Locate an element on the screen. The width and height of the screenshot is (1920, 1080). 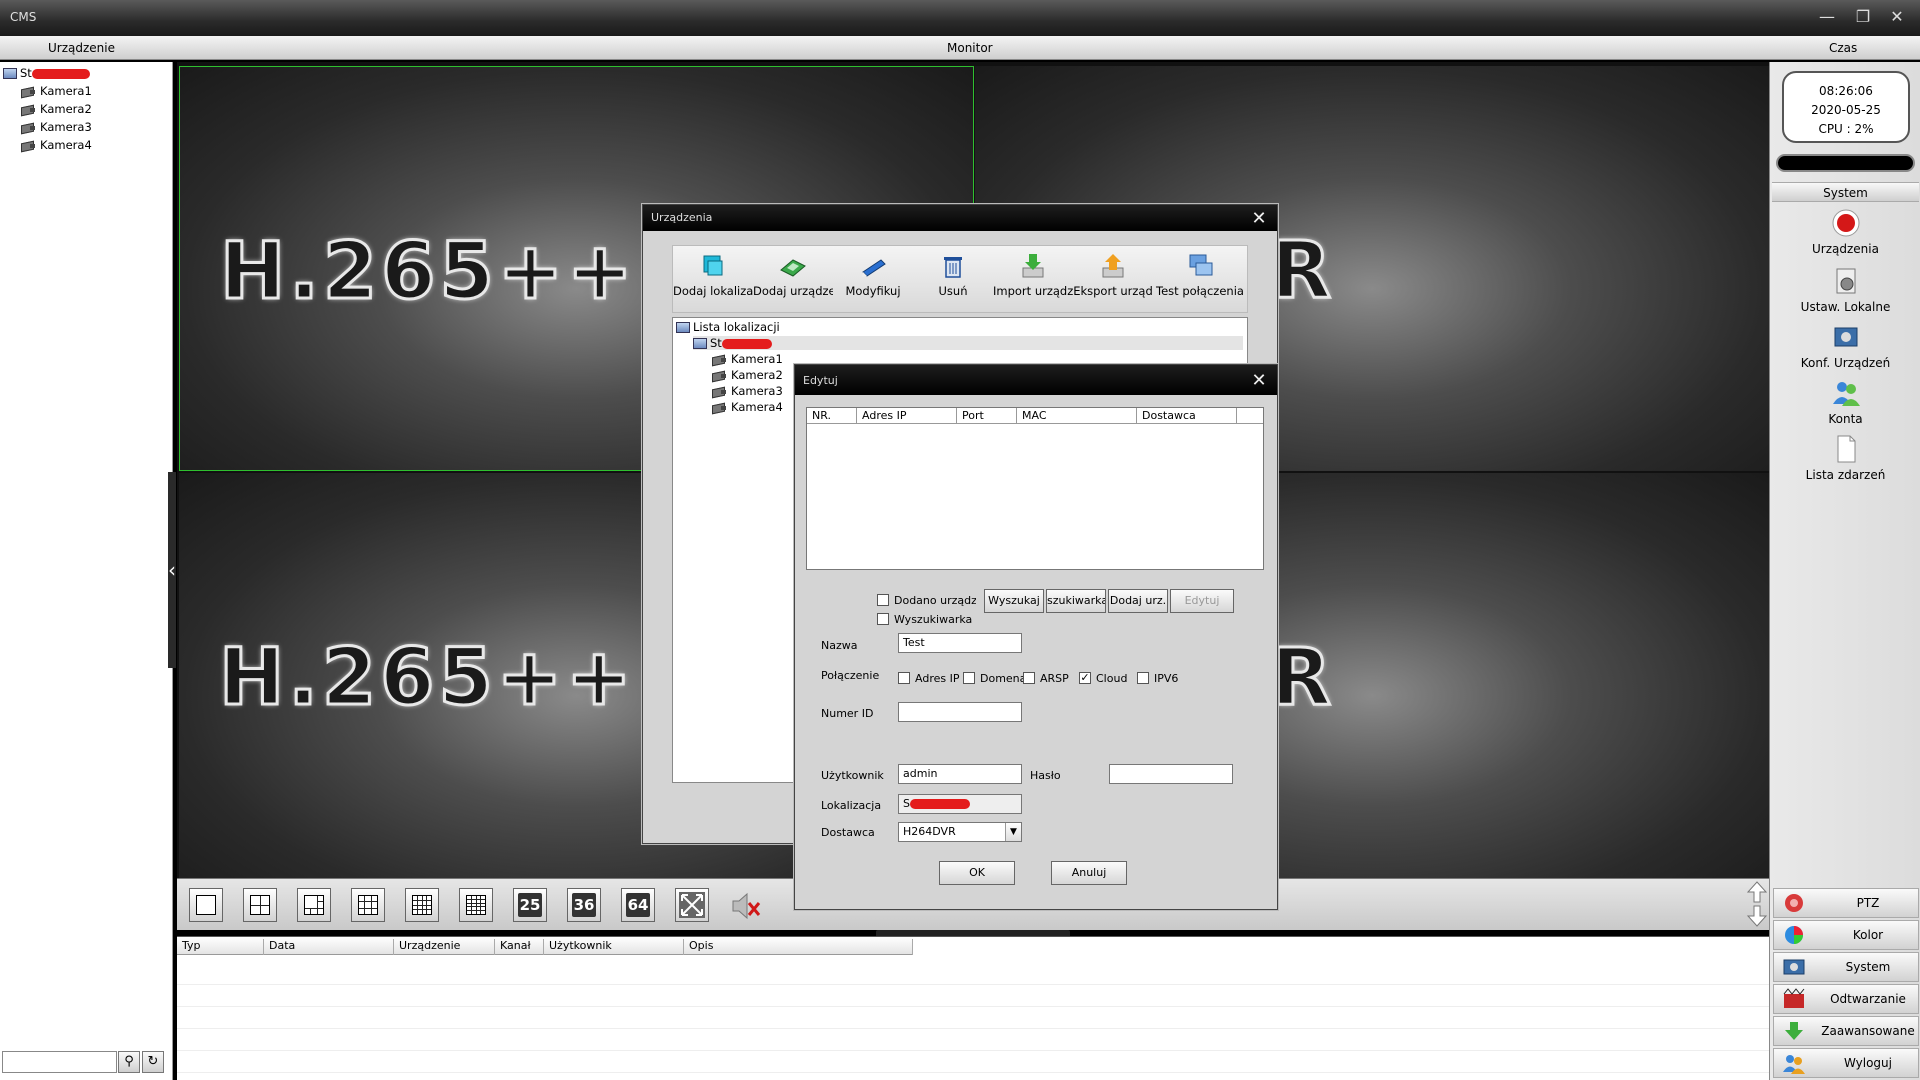
modify-button: Modyfikuj is located at coordinates (873, 275).